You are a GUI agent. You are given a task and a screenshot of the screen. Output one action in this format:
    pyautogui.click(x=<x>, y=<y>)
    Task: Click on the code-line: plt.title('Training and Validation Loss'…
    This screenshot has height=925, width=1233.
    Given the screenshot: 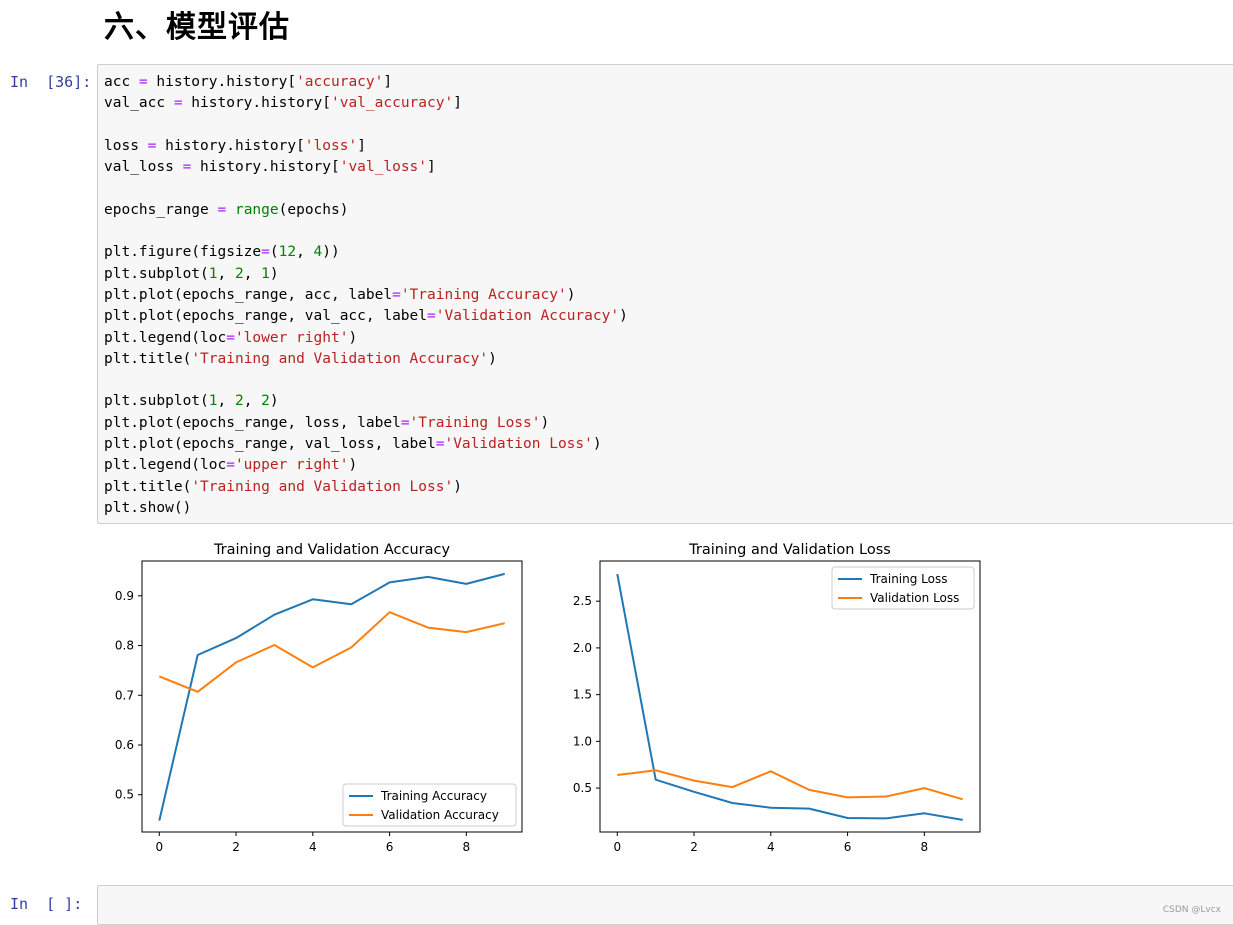 What is the action you would take?
    pyautogui.click(x=283, y=487)
    